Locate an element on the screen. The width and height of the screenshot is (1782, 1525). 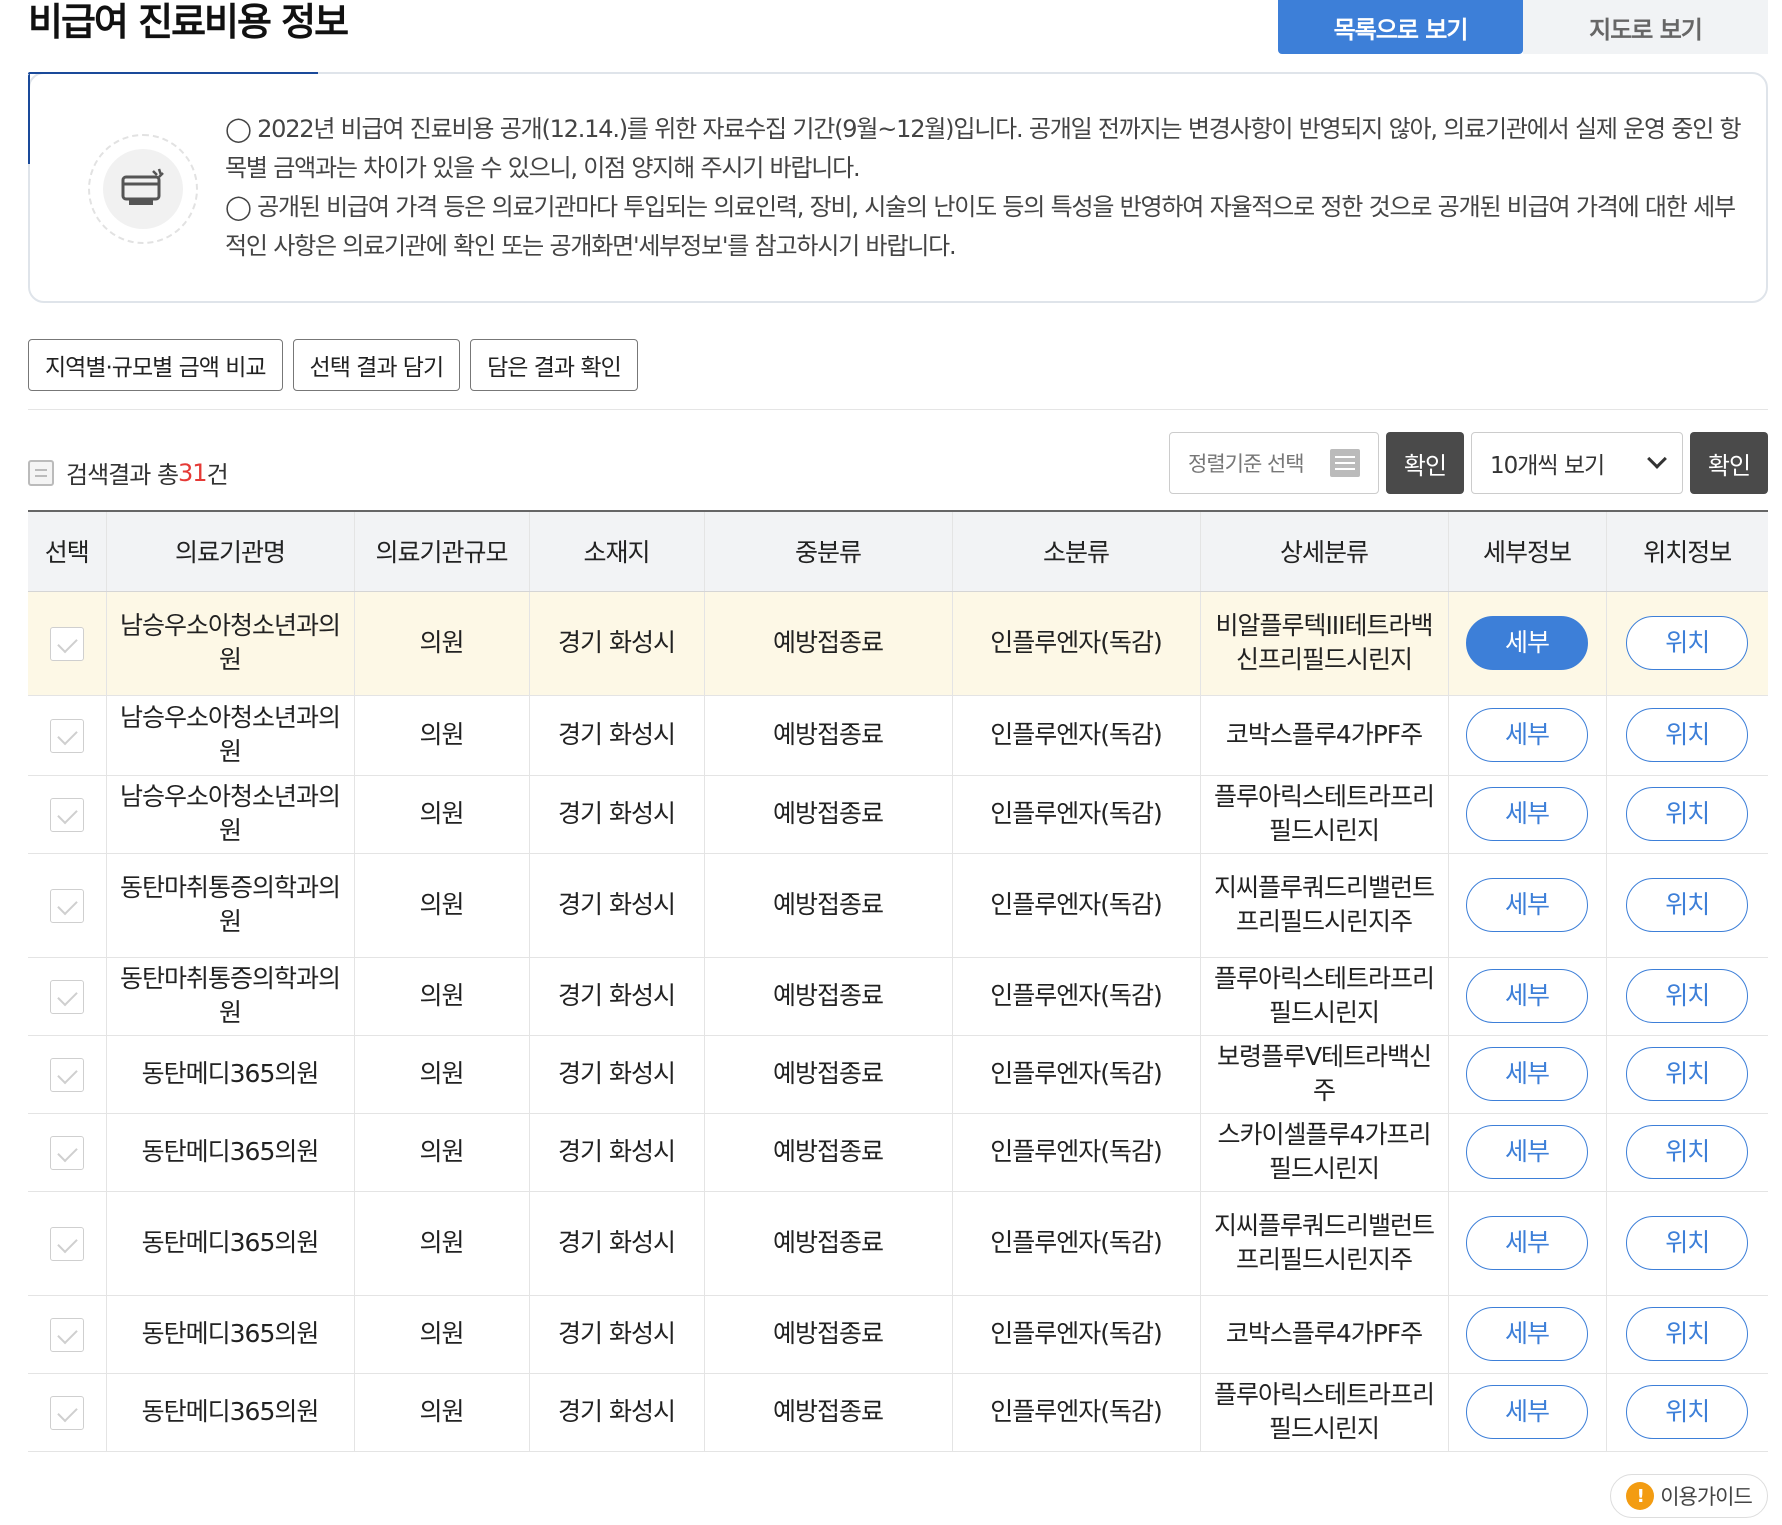
tab-list-view: 목록으로 보기 is located at coordinates (1400, 27).